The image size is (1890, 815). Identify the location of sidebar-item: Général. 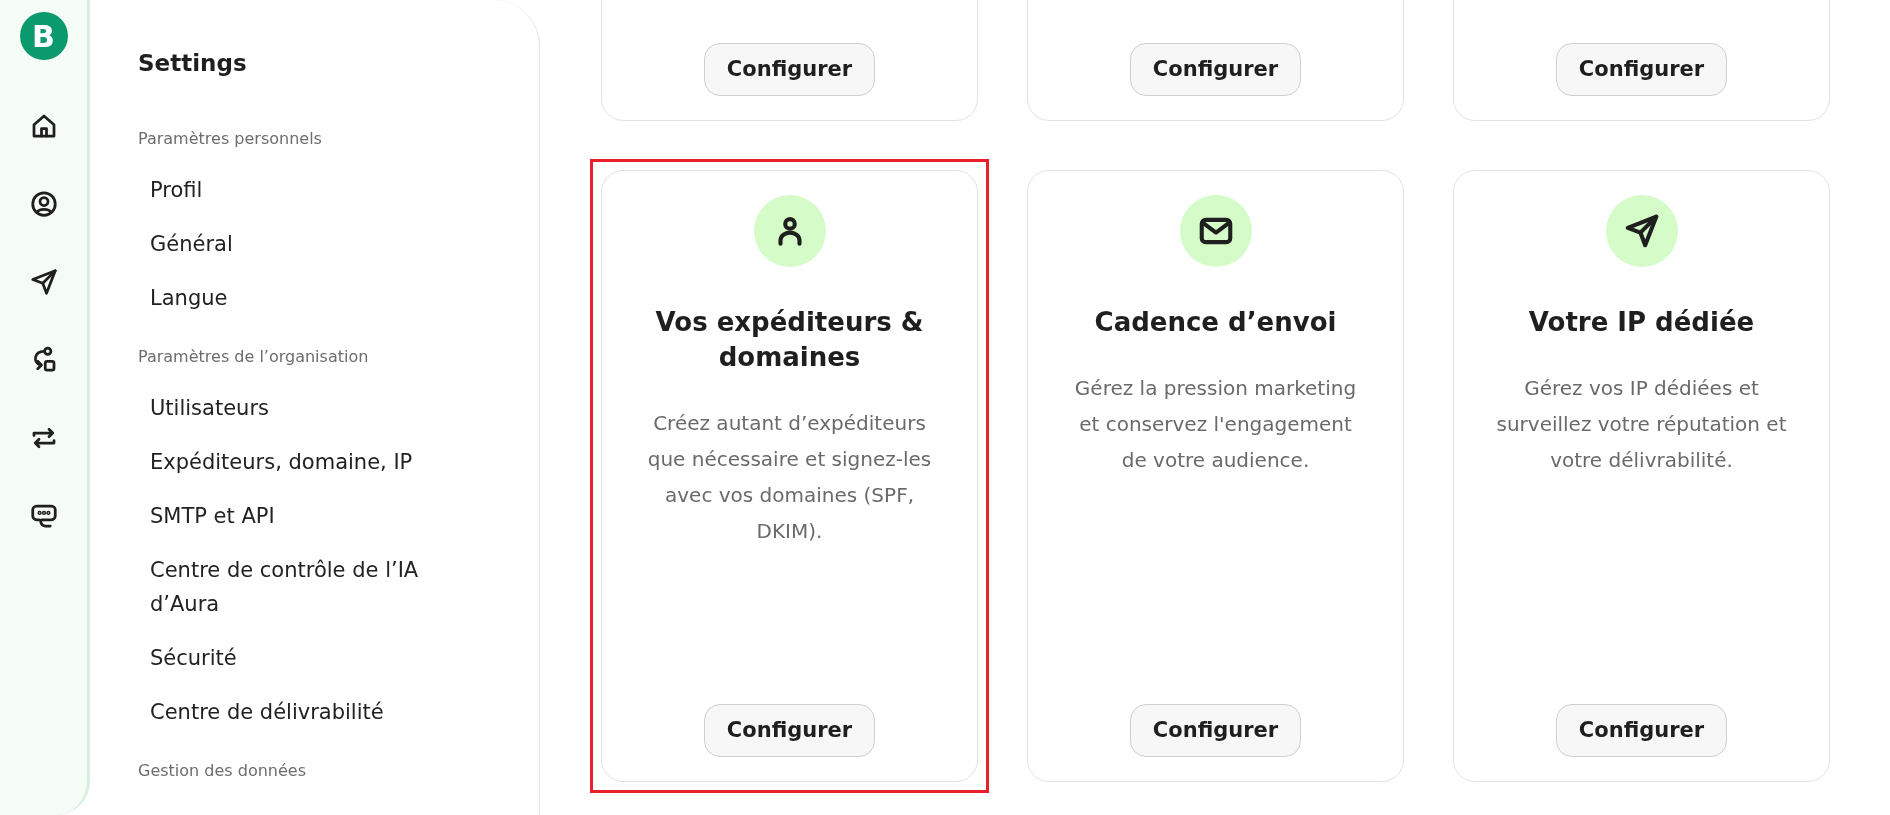
(288, 243).